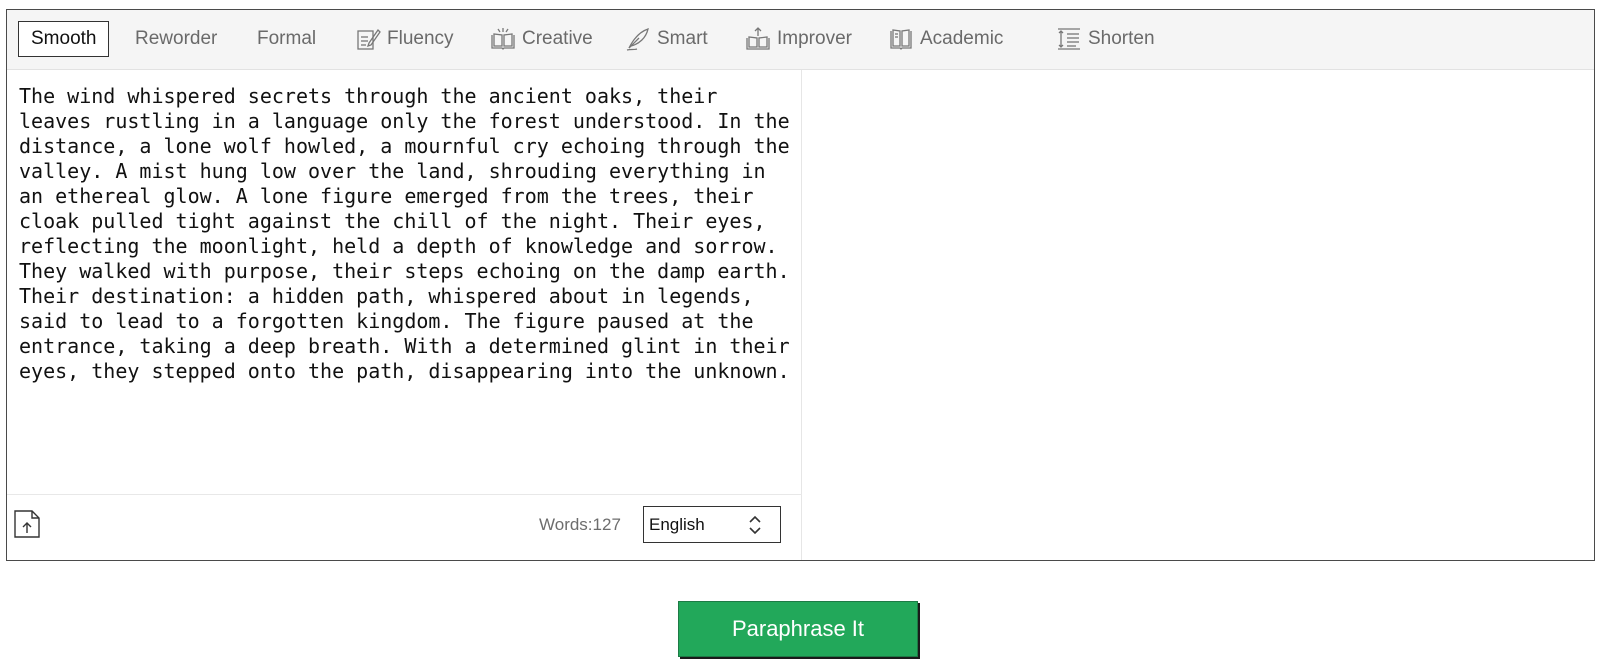  What do you see at coordinates (814, 38) in the screenshot?
I see `tab-label: Improver` at bounding box center [814, 38].